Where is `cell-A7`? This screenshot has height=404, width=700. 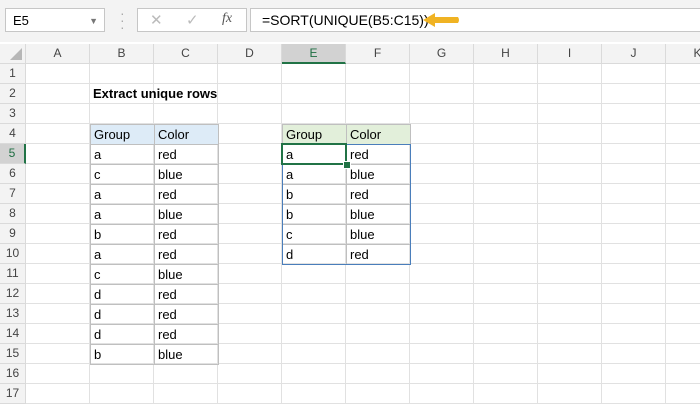
cell-A7 is located at coordinates (58, 194).